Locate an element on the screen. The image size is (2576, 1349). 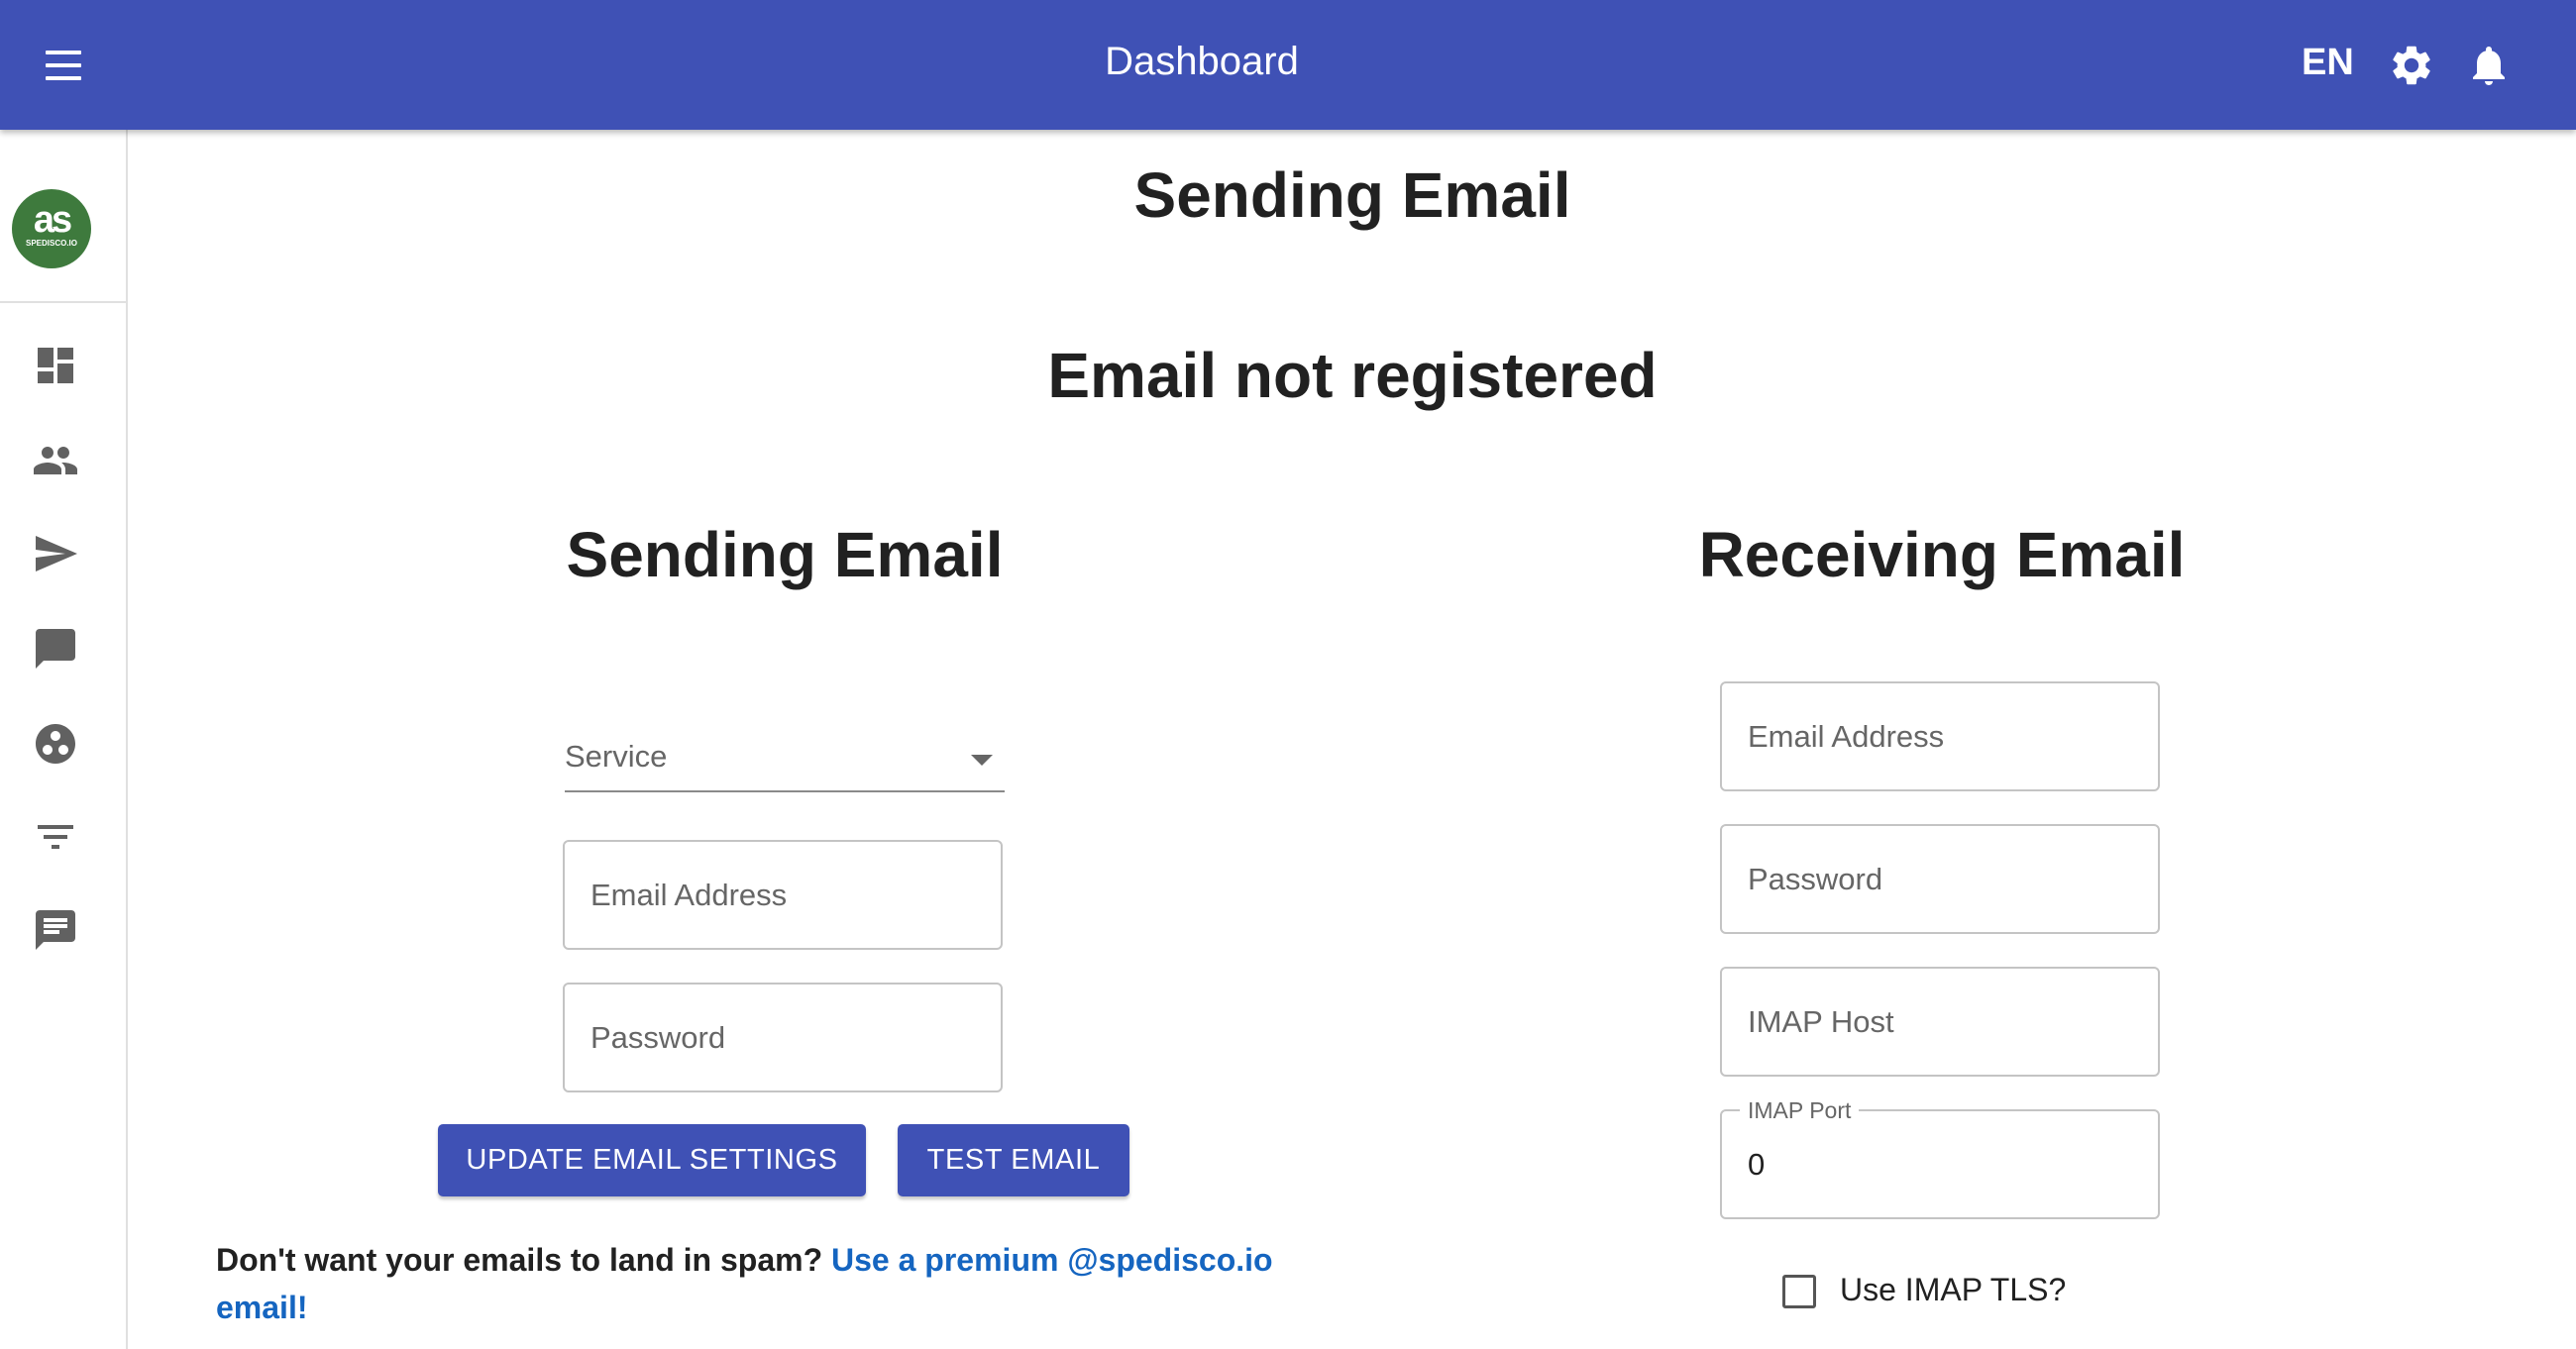
spam-notice-text: Don't want your emails to land in spam? is located at coordinates (524, 1260).